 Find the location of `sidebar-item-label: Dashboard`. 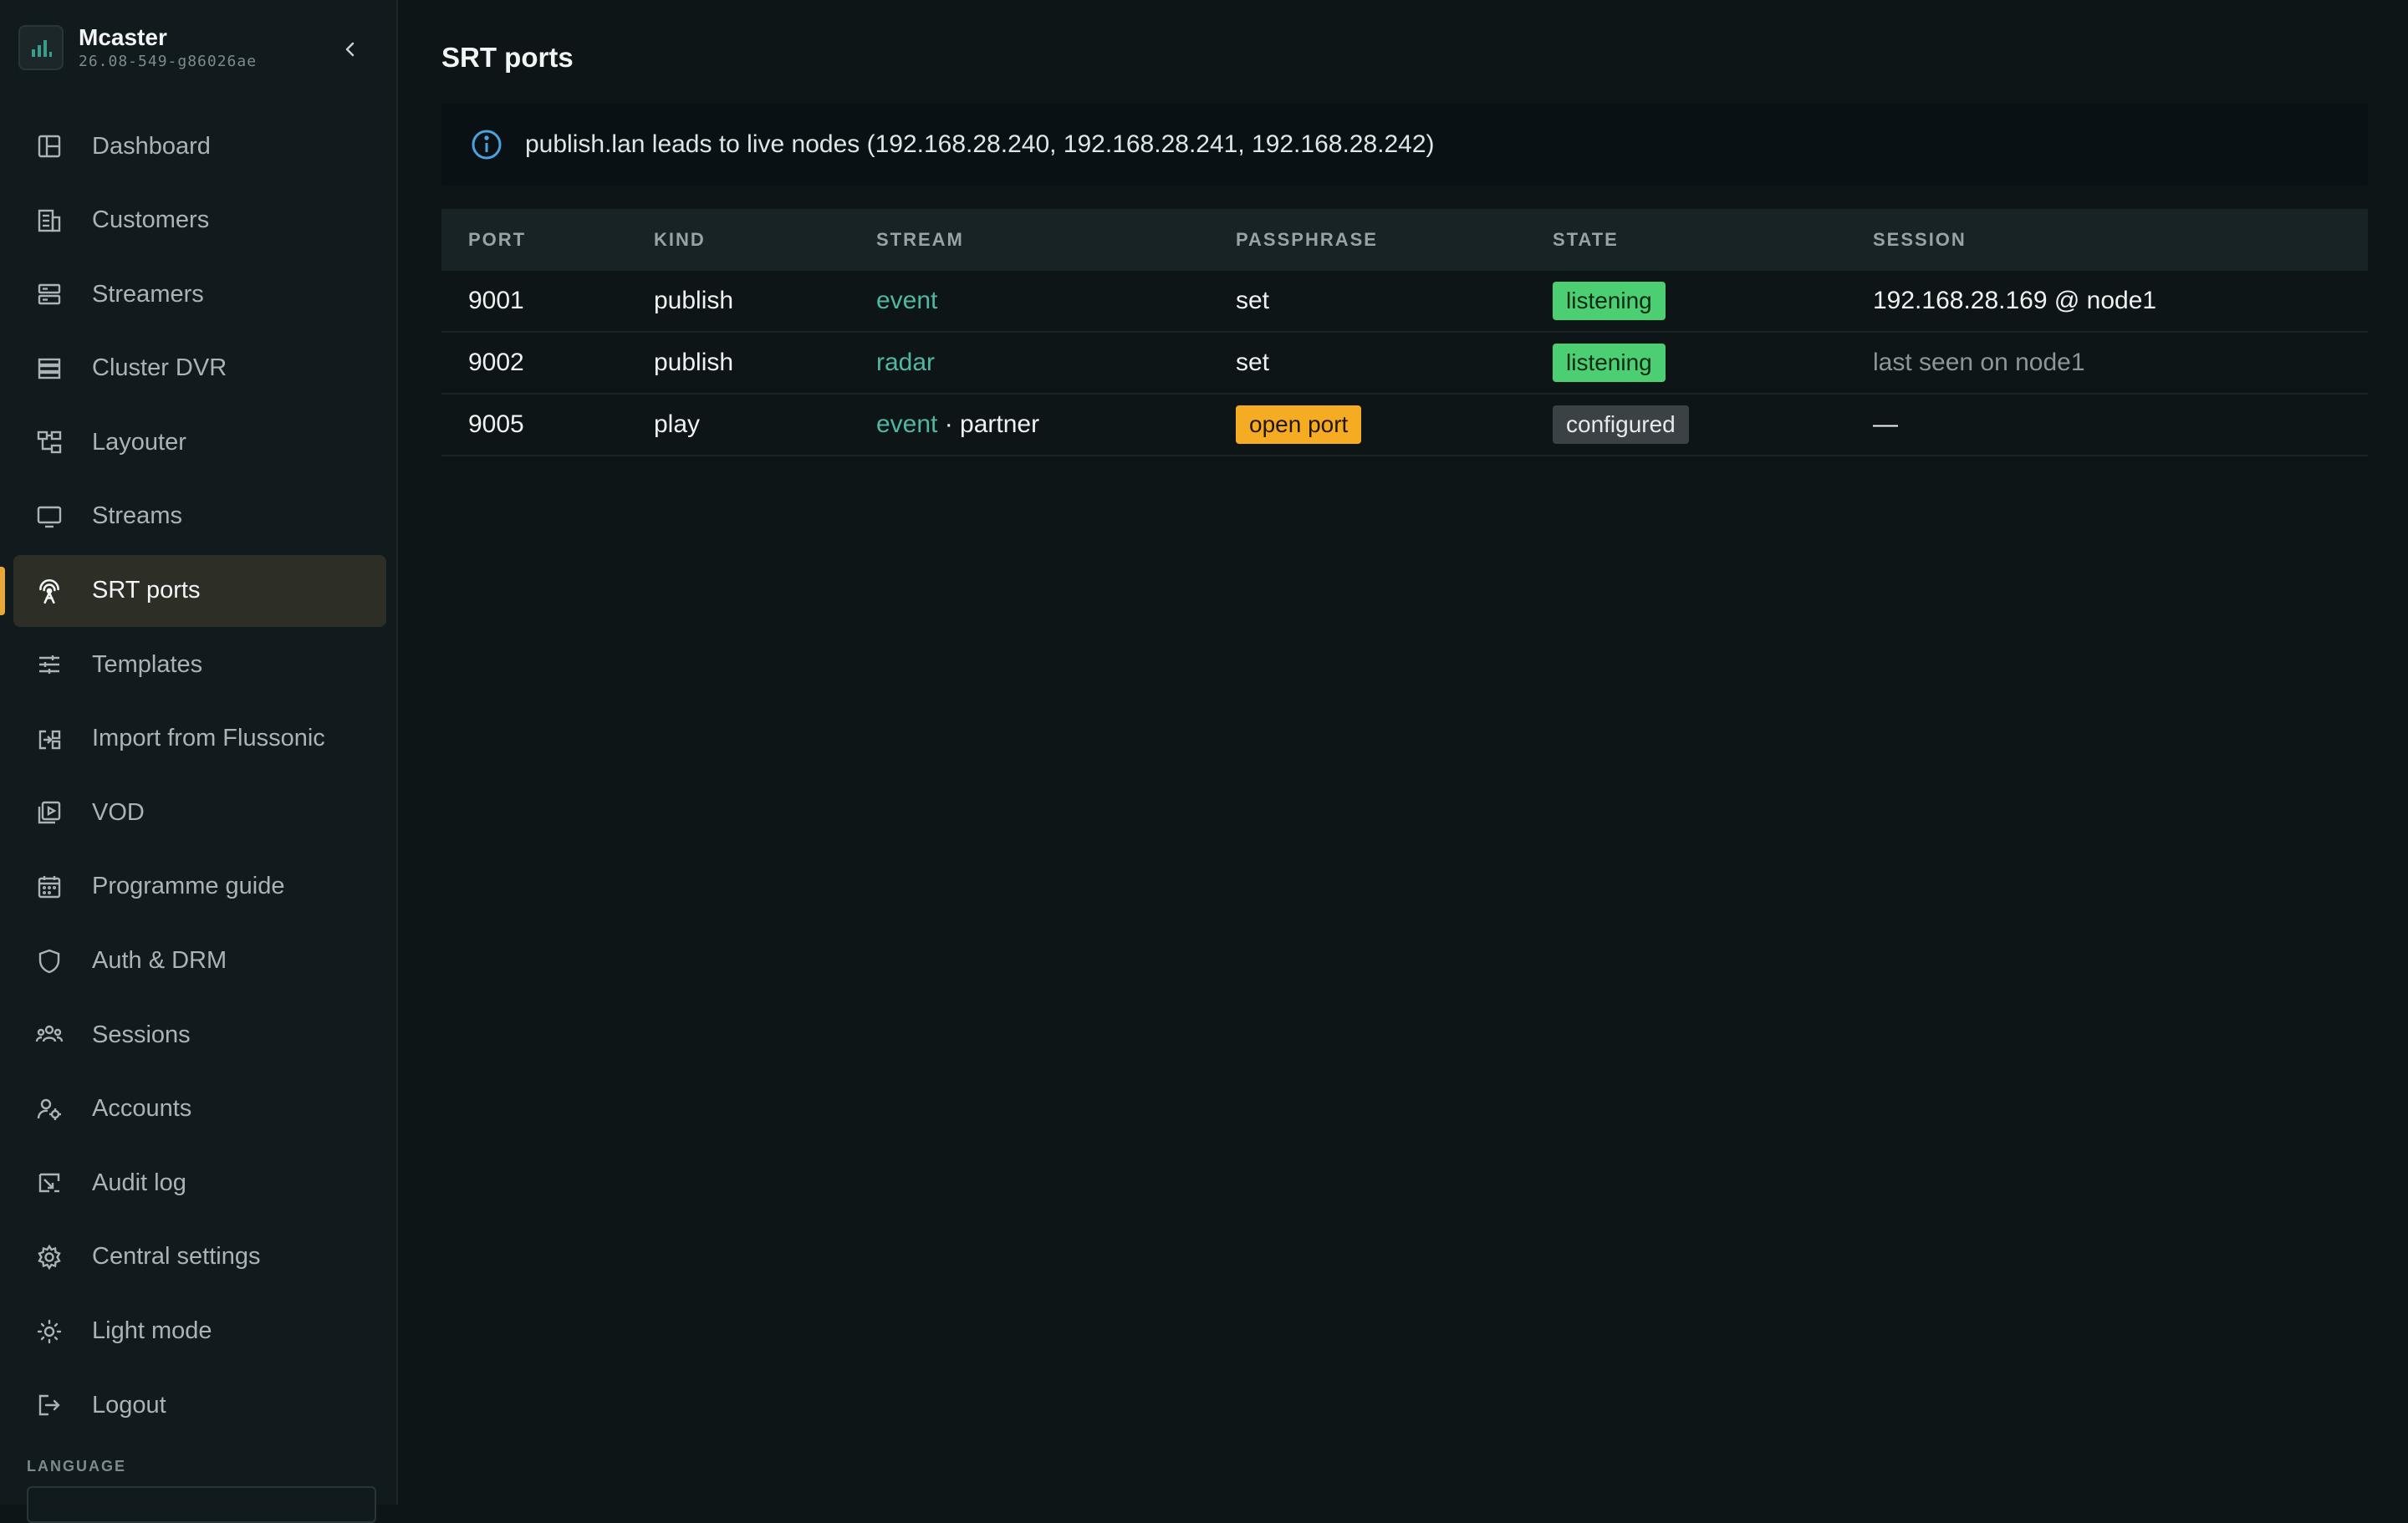

sidebar-item-label: Dashboard is located at coordinates (152, 146).